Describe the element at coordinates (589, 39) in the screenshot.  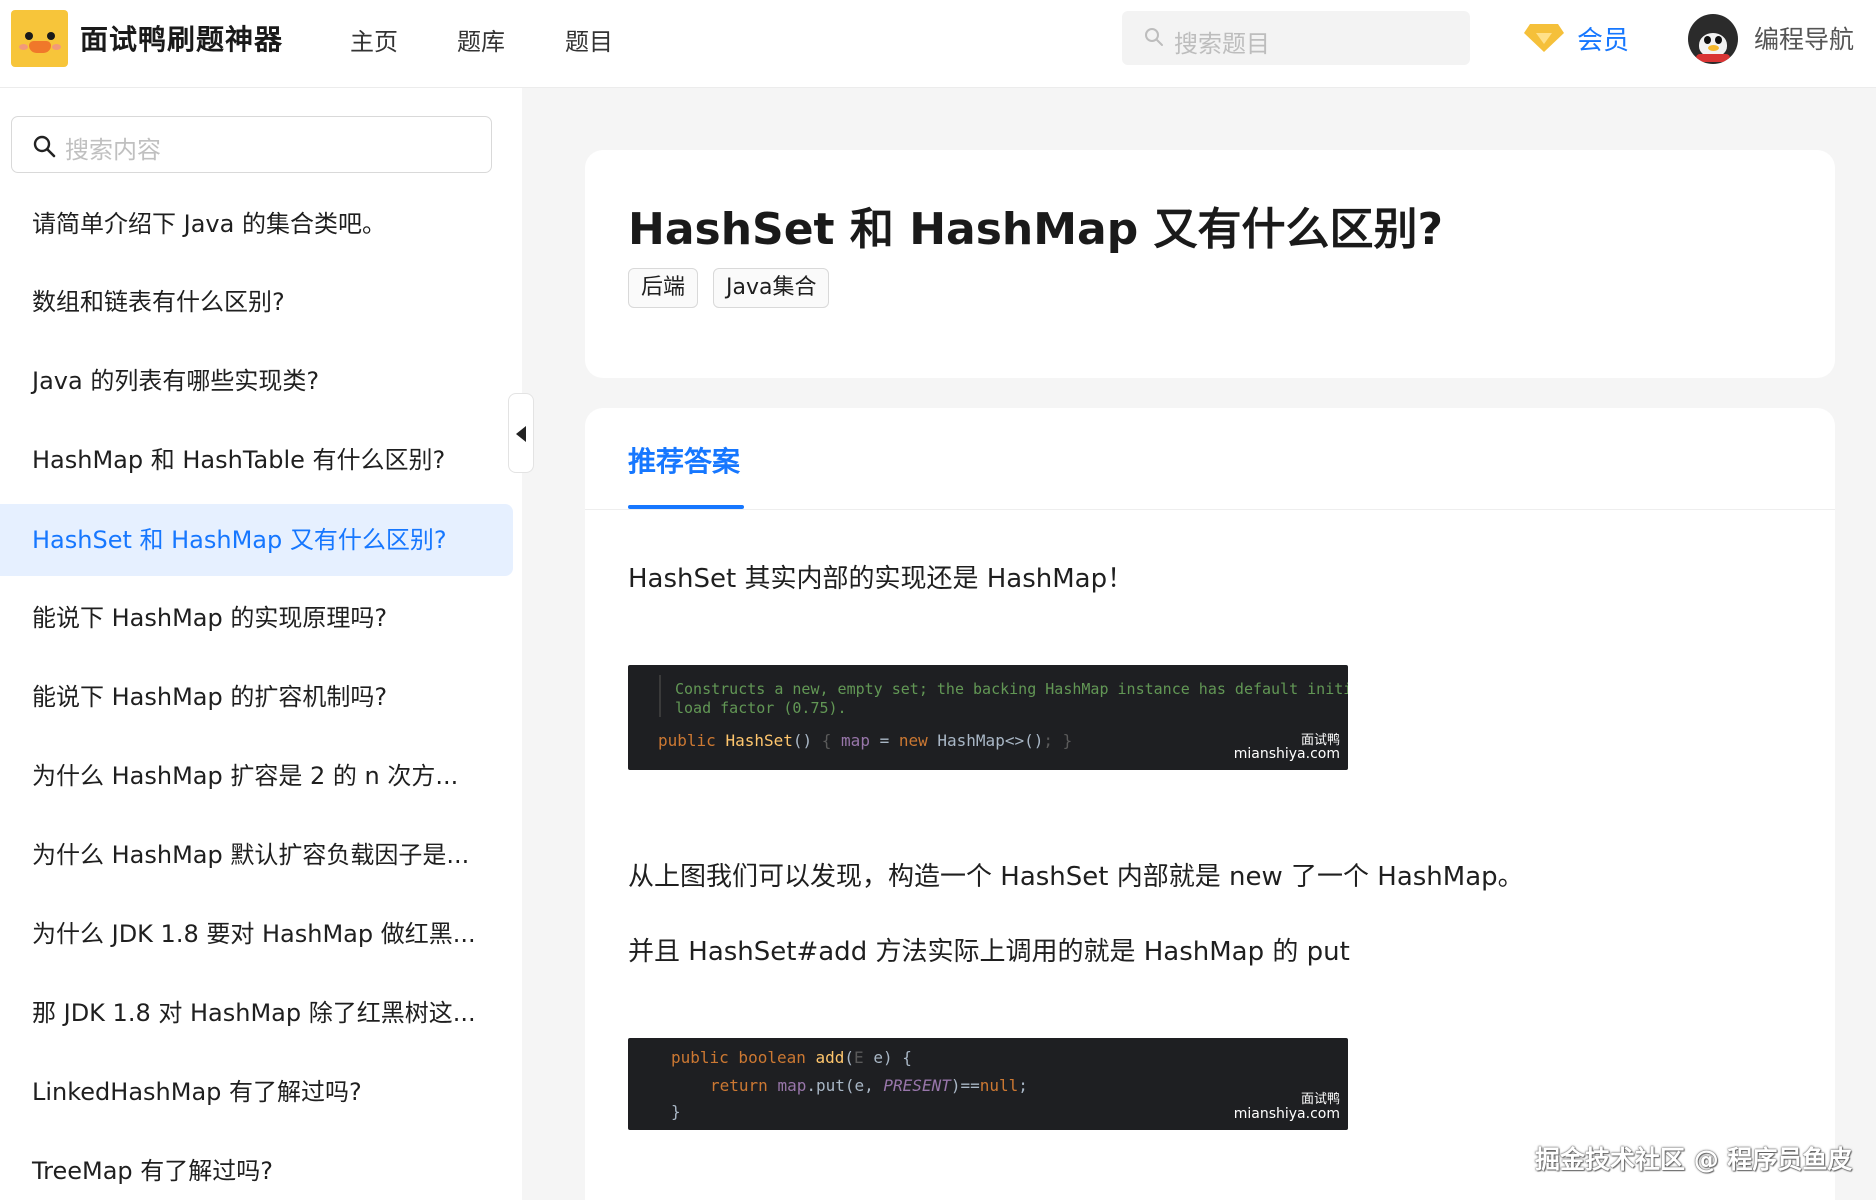
I see `nav-questions: 题目` at that location.